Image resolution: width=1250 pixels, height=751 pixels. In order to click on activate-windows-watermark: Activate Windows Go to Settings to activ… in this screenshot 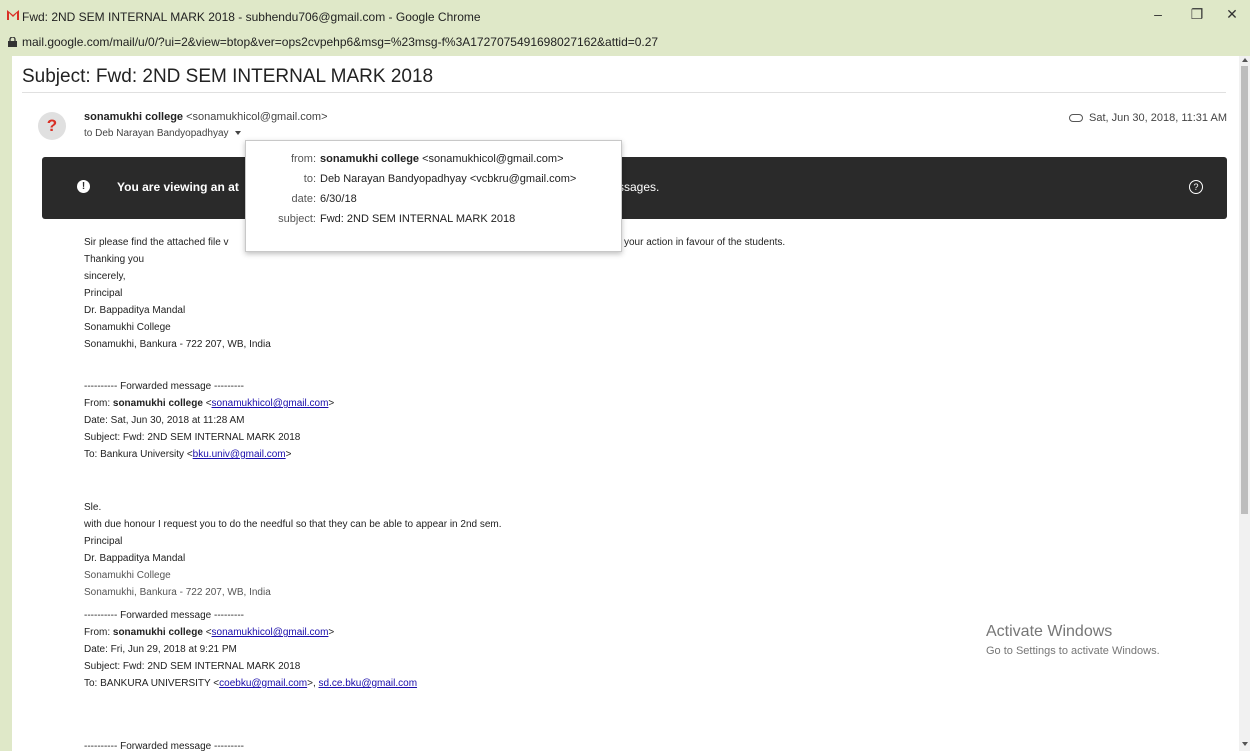, I will do `click(1073, 640)`.